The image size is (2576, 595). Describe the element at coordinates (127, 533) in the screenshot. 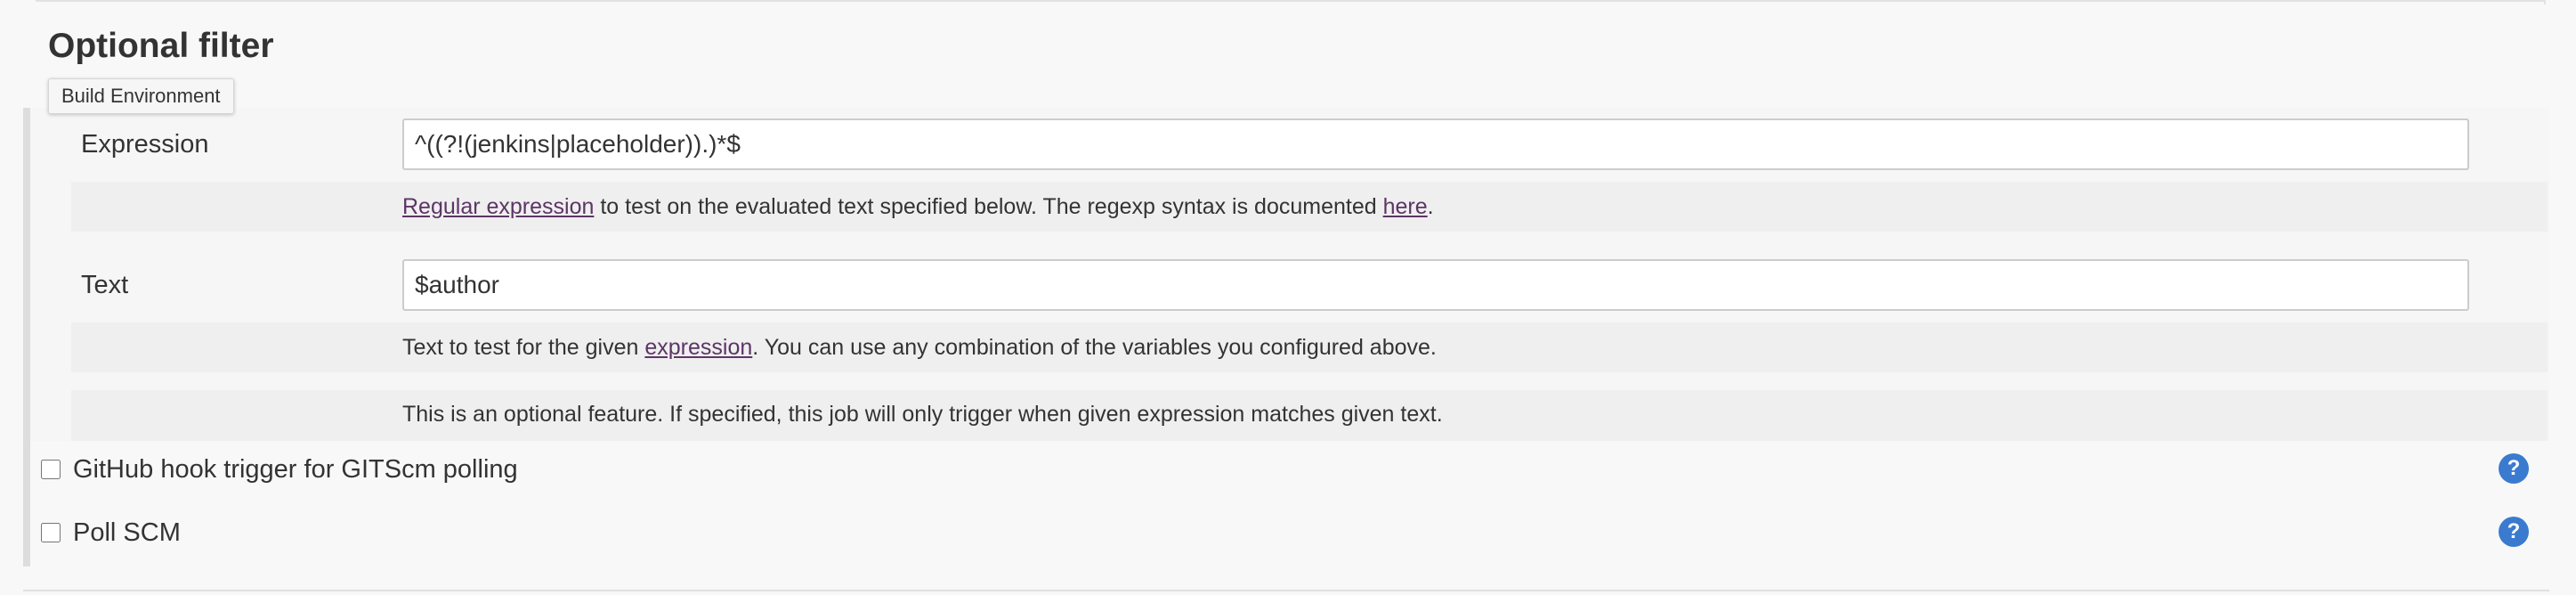

I see `poll-scm-label: Poll SCM` at that location.